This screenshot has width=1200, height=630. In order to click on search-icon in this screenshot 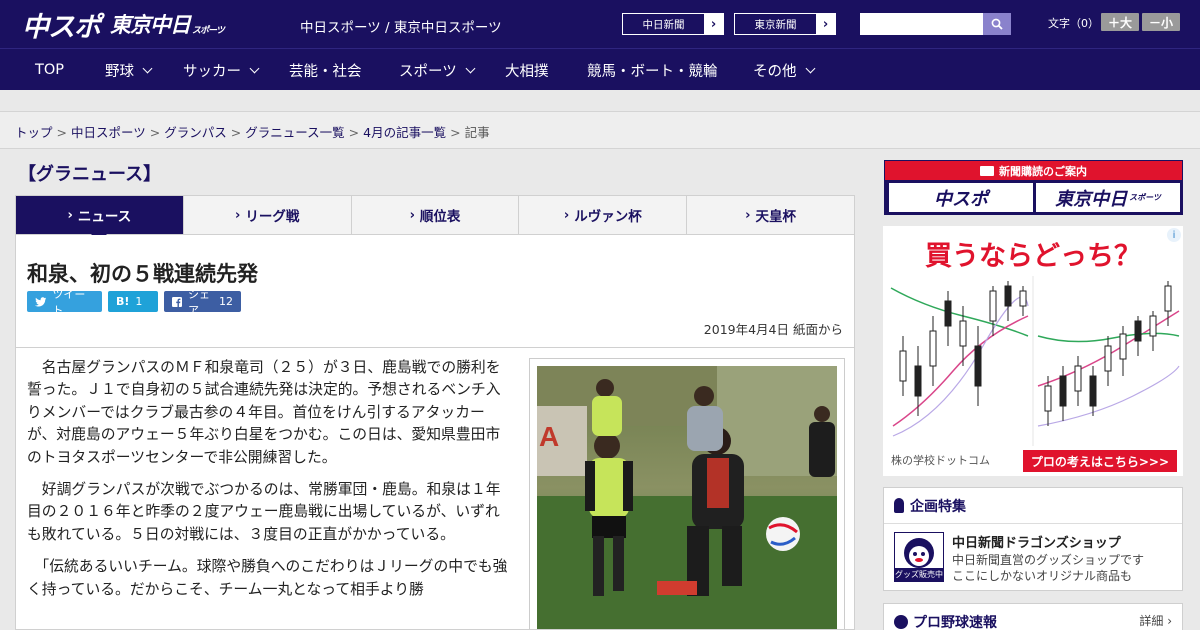, I will do `click(997, 24)`.